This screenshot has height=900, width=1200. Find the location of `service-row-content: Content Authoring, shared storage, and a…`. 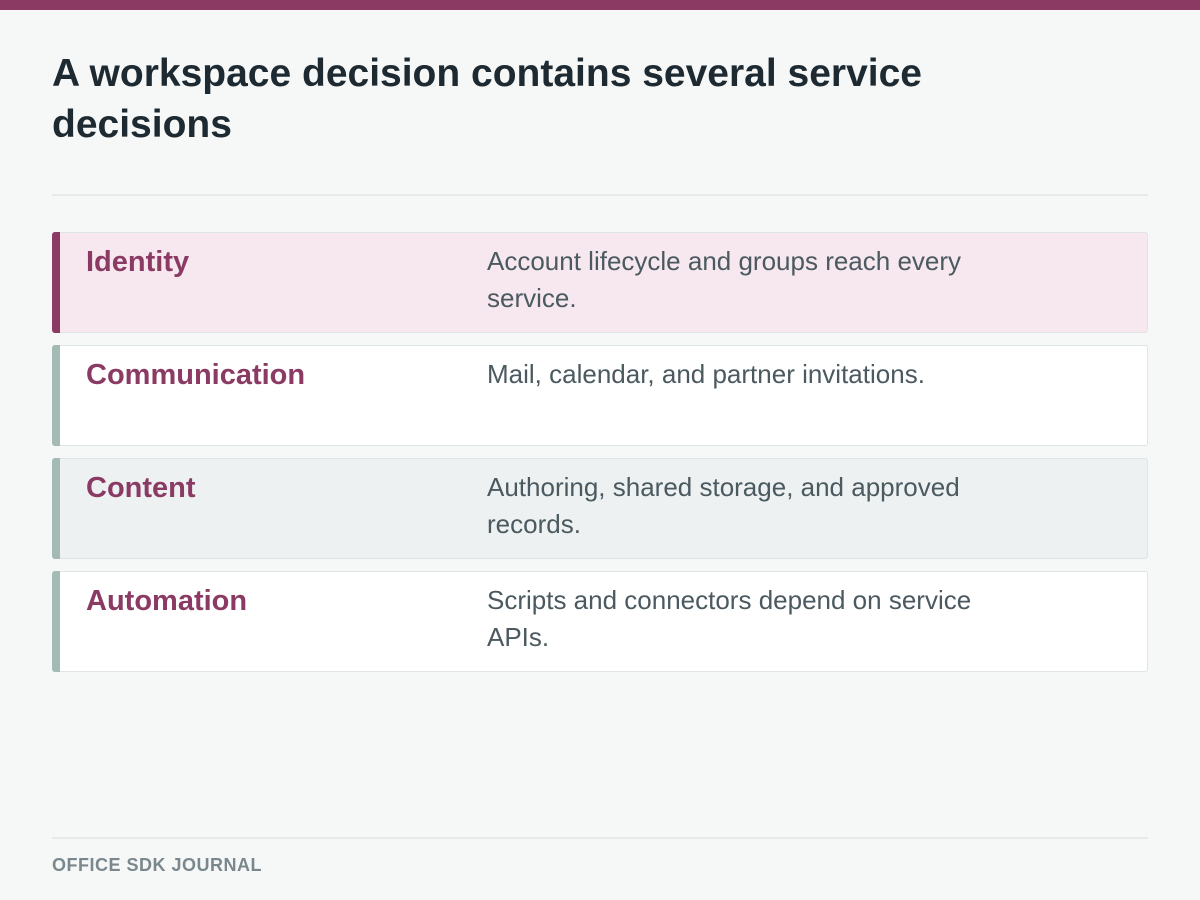

service-row-content: Content Authoring, shared storage, and a… is located at coordinates (600, 508).